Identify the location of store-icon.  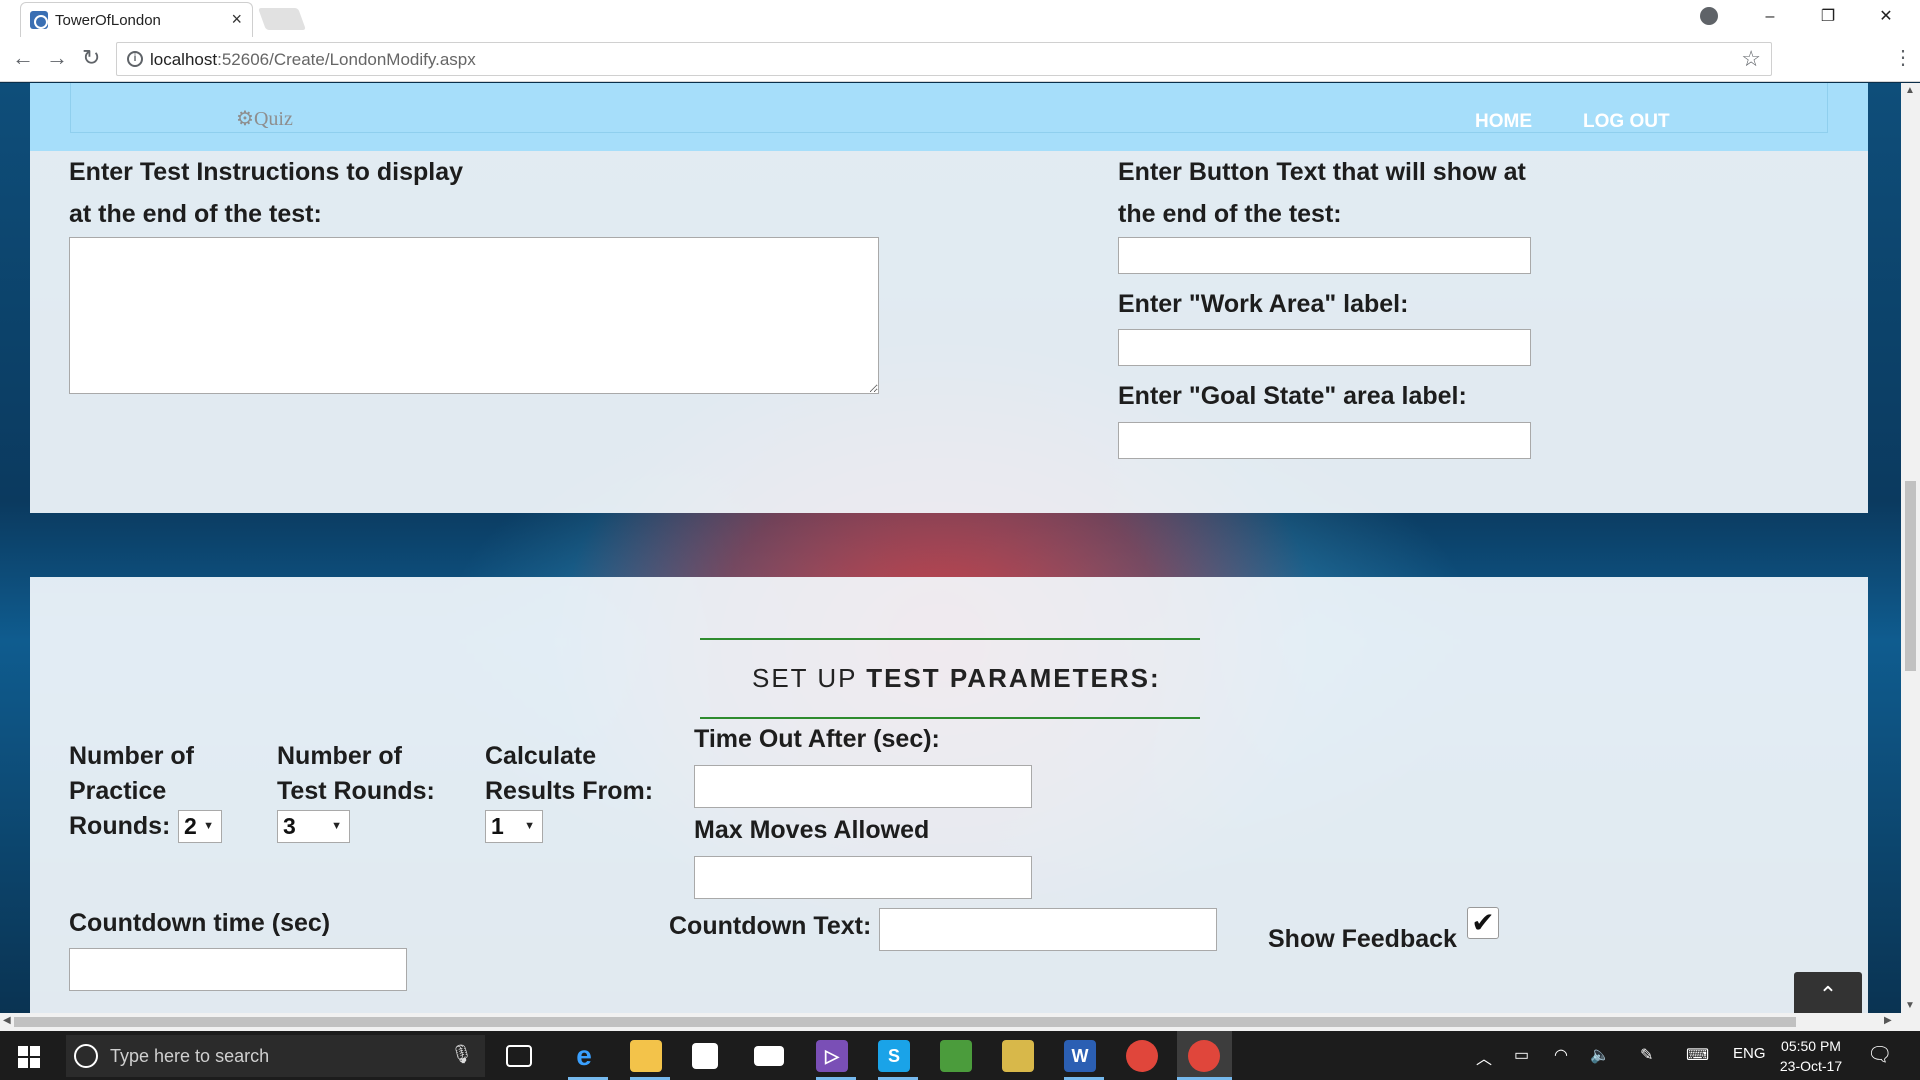
(705, 1056).